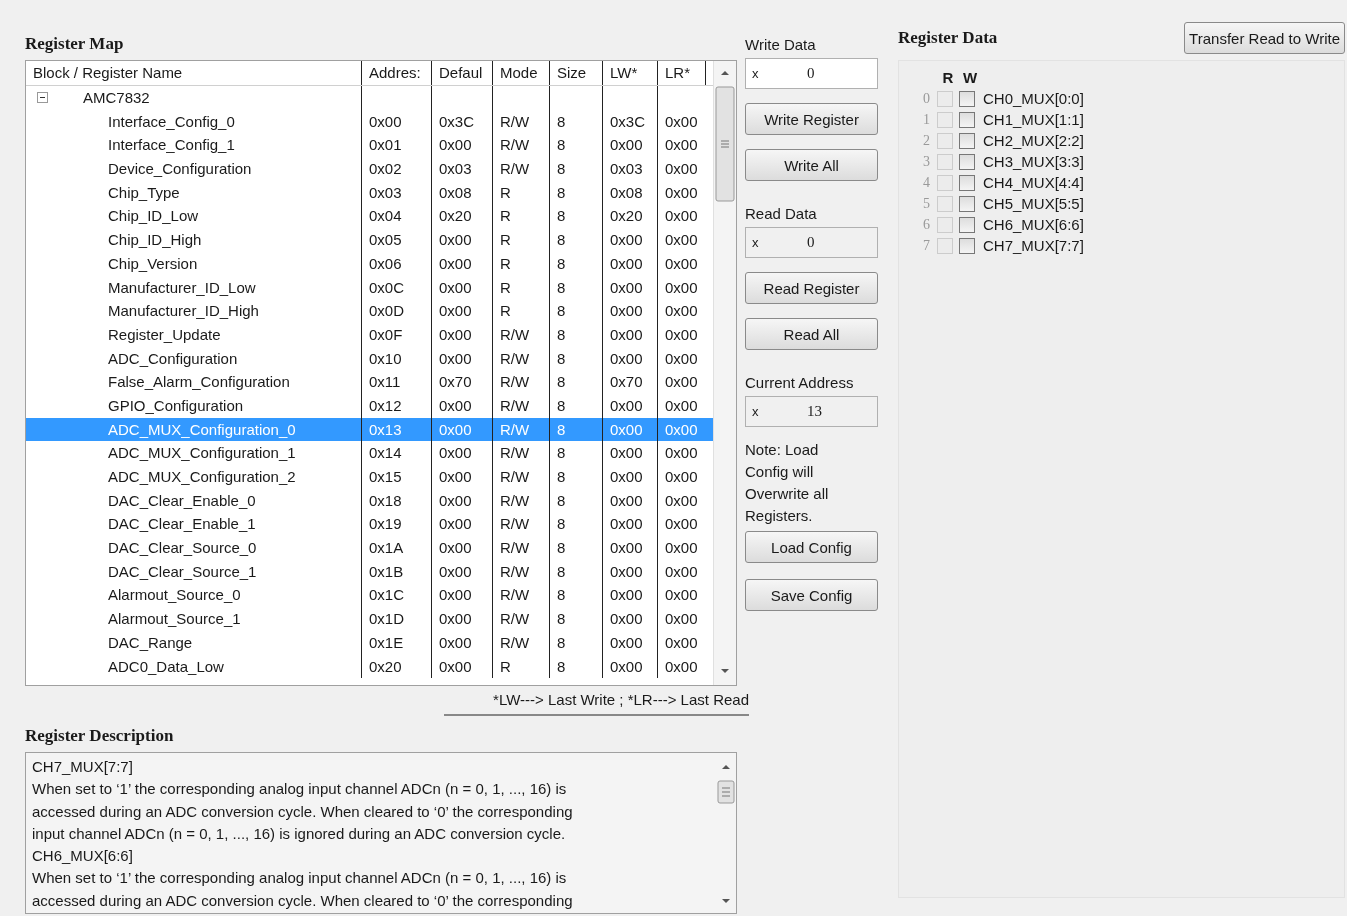 The width and height of the screenshot is (1347, 916). Describe the element at coordinates (198, 382) in the screenshot. I see `register-name: False_Alarm_Configuration` at that location.